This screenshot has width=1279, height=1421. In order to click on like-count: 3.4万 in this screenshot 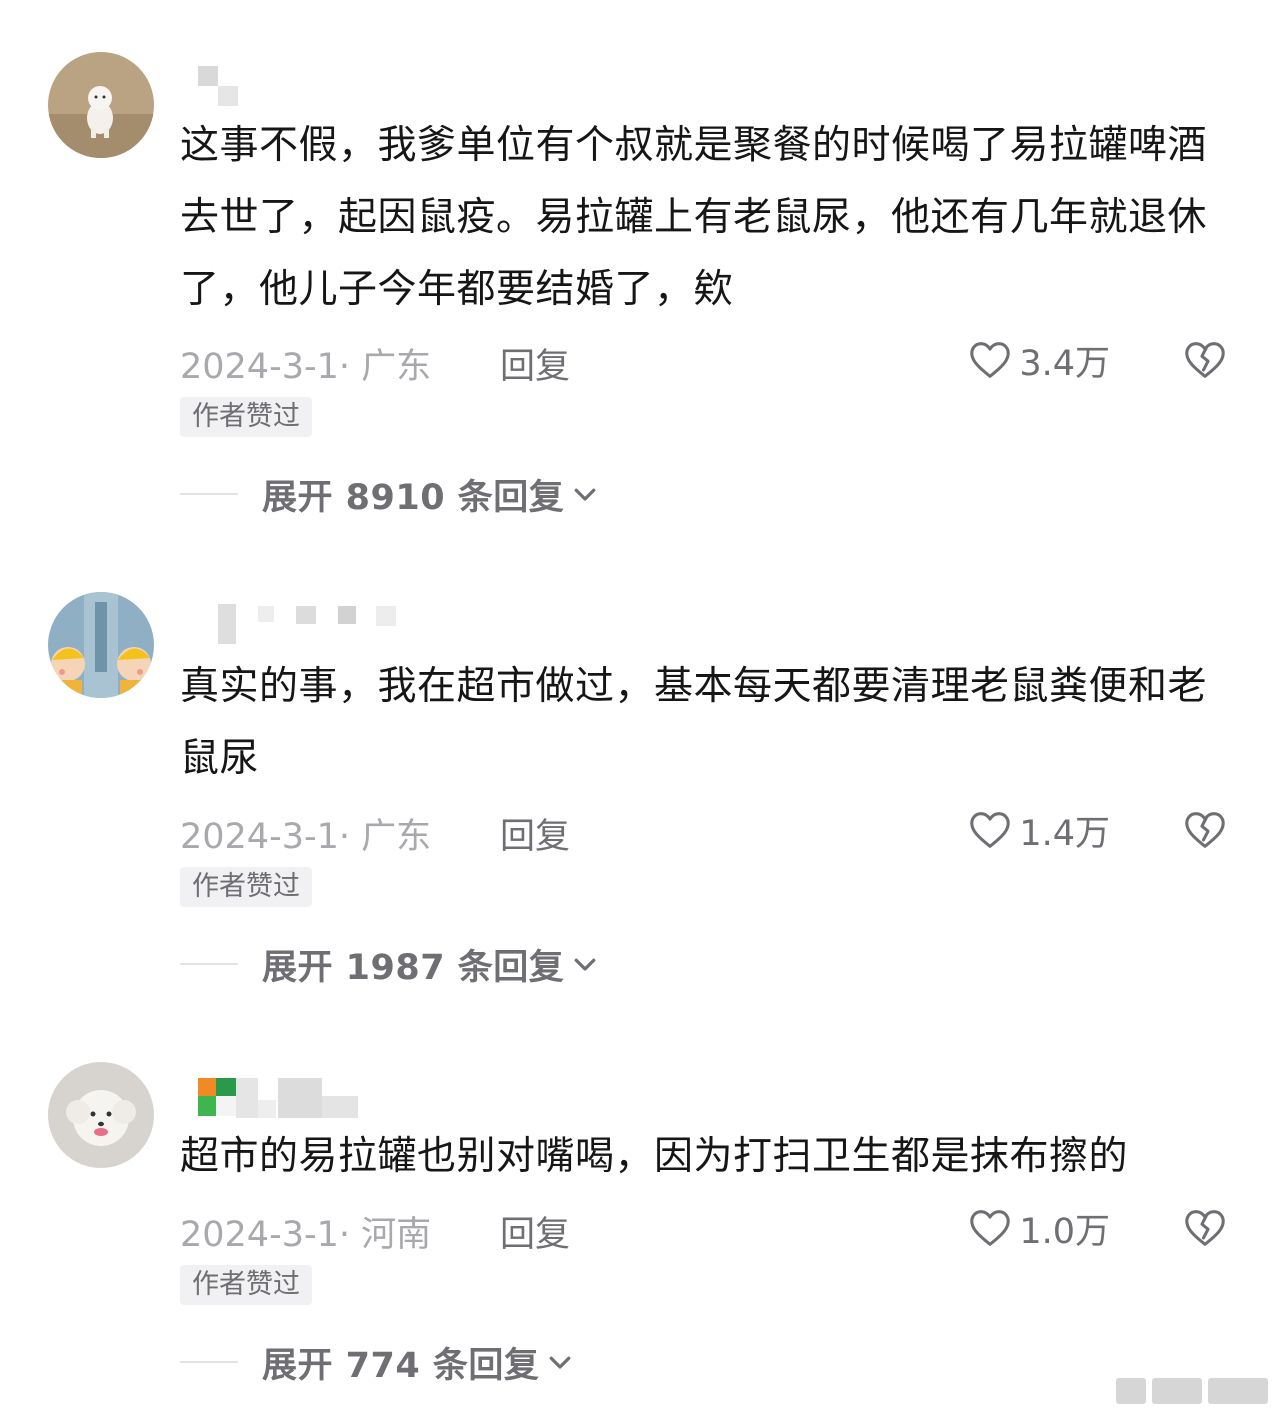, I will do `click(1064, 363)`.